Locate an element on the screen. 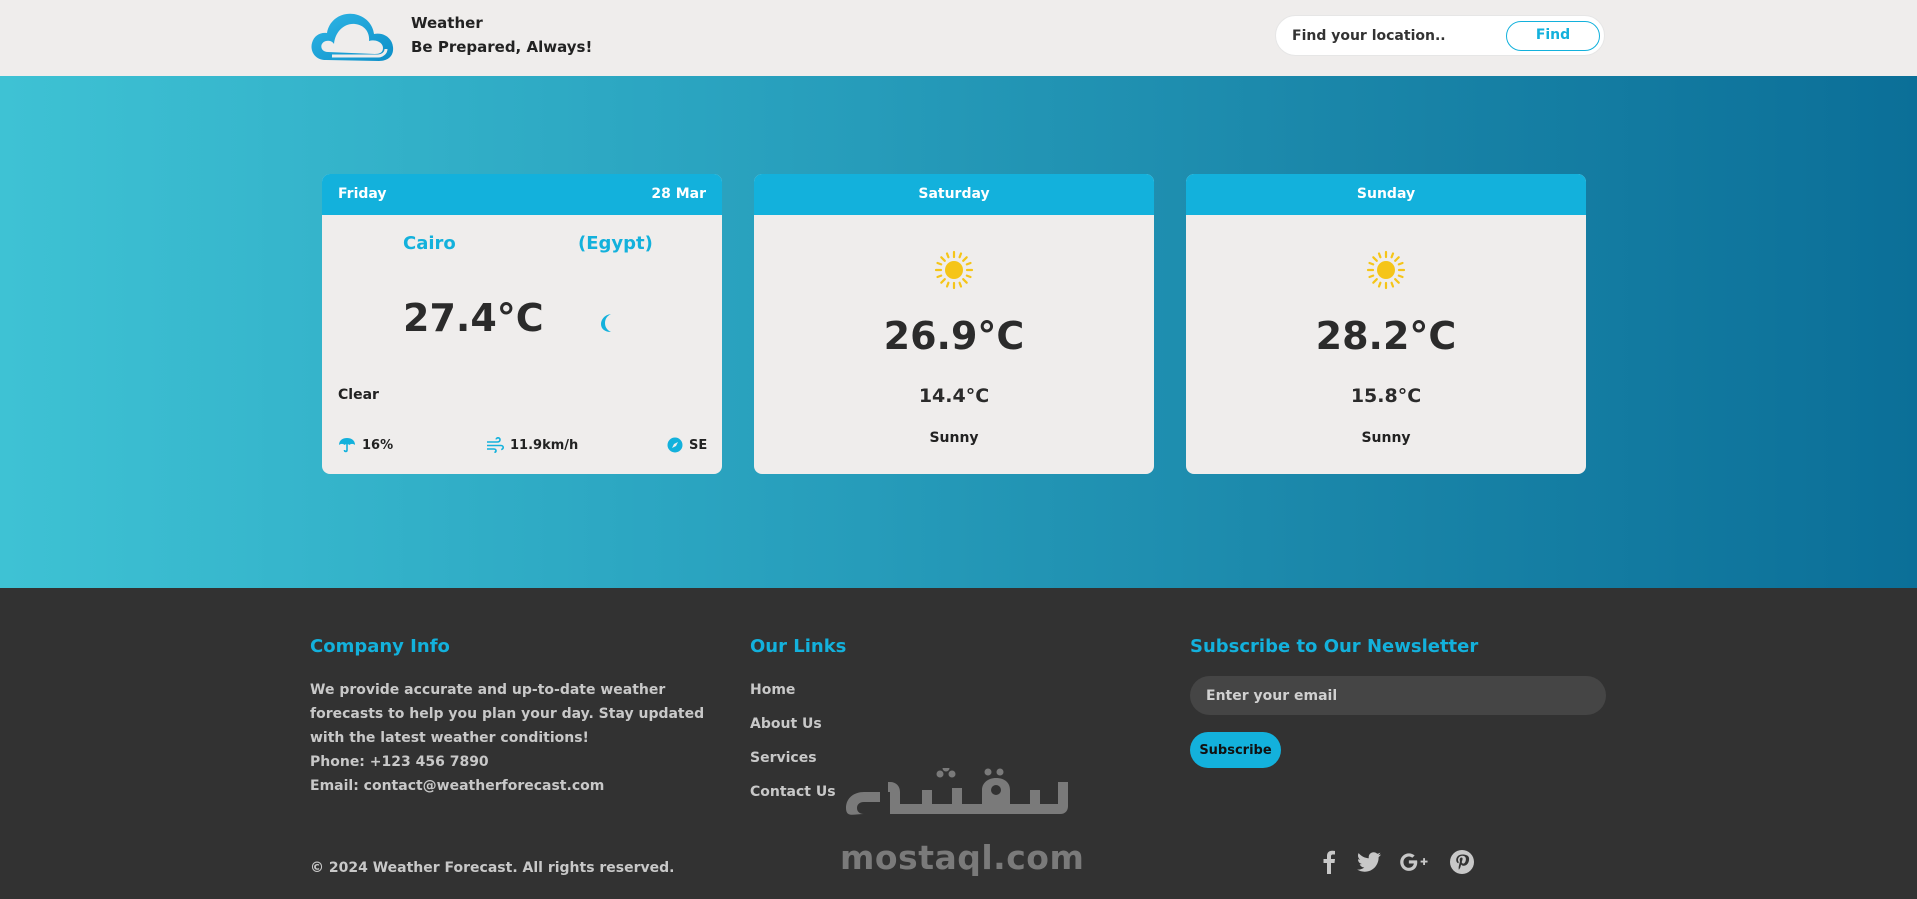 This screenshot has height=899, width=1917. newsletter-heading: Subscribe to Our Newsletter is located at coordinates (1334, 646).